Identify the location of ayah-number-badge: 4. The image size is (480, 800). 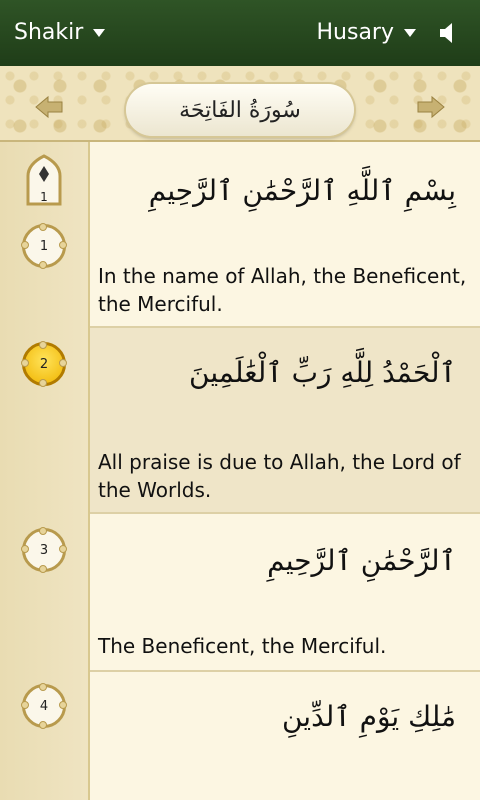
(44, 706).